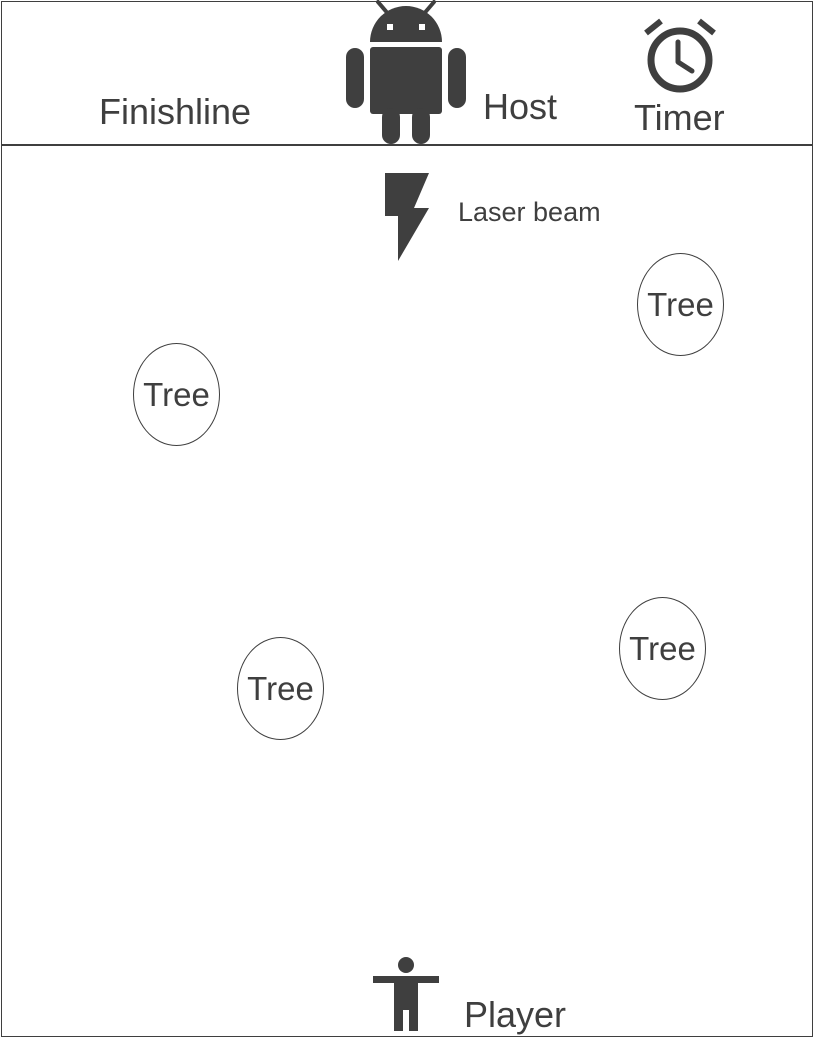  I want to click on host-label: Host, so click(520, 106).